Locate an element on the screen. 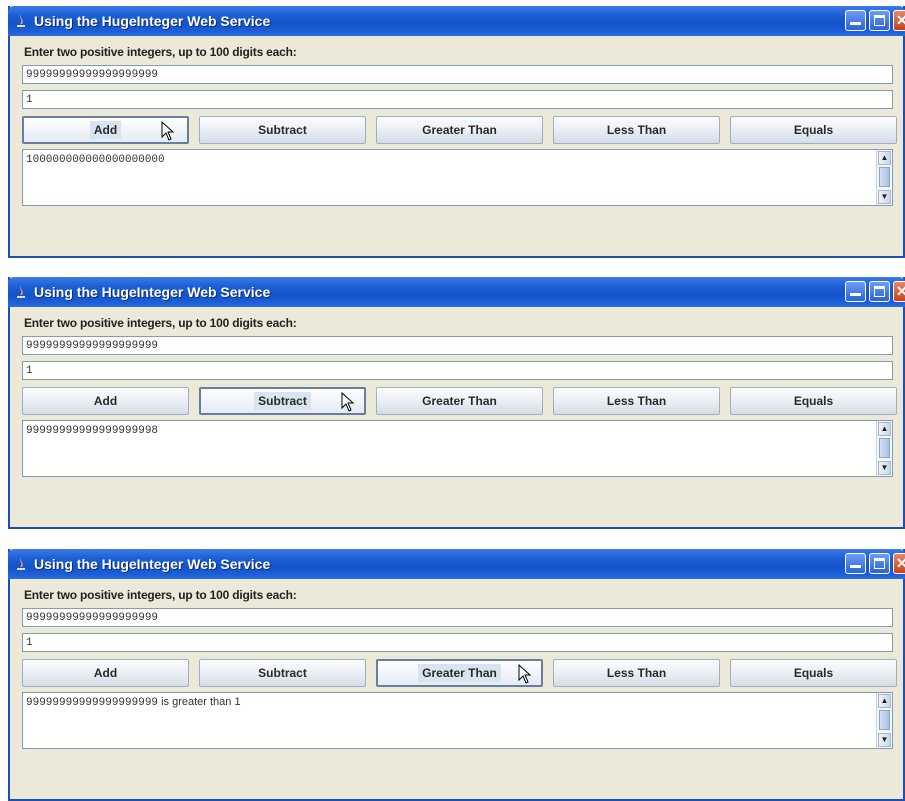 The image size is (905, 801). result-text: 99999999999999999998 is located at coordinates (92, 431).